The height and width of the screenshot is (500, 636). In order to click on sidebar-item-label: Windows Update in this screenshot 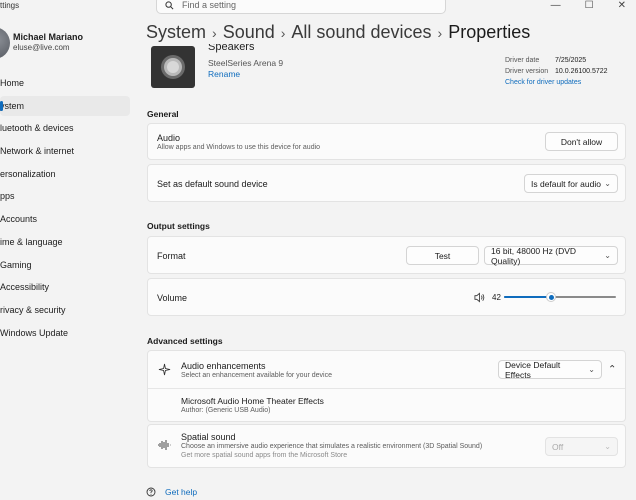, I will do `click(34, 332)`.